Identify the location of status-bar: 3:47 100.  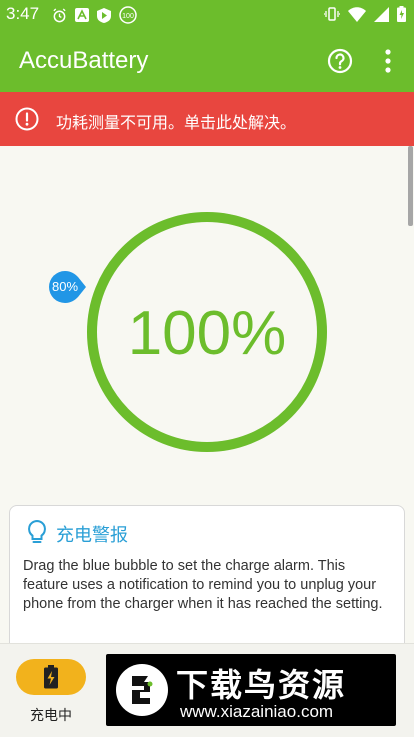
(207, 14).